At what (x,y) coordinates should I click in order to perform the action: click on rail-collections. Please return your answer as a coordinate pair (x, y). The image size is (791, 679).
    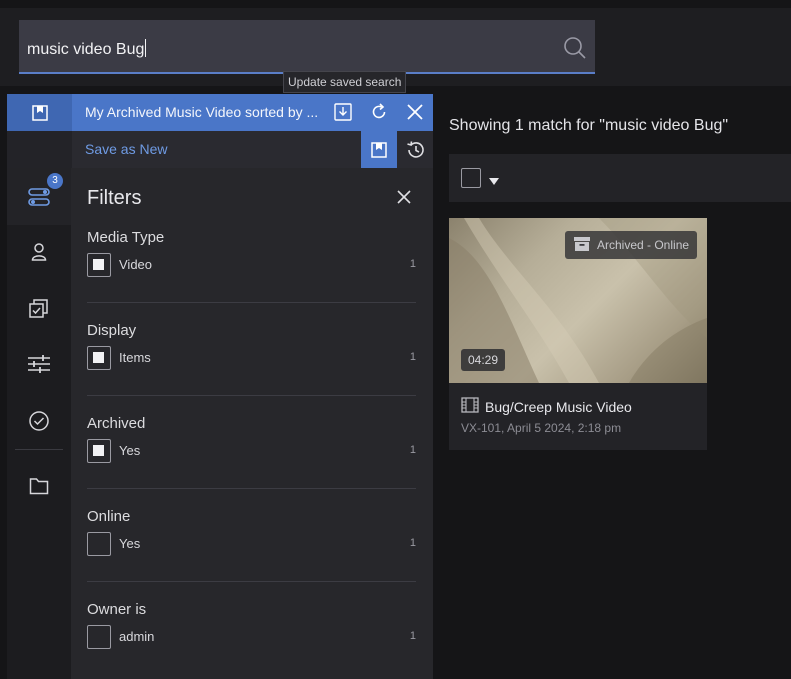
    Looking at the image, I should click on (39, 310).